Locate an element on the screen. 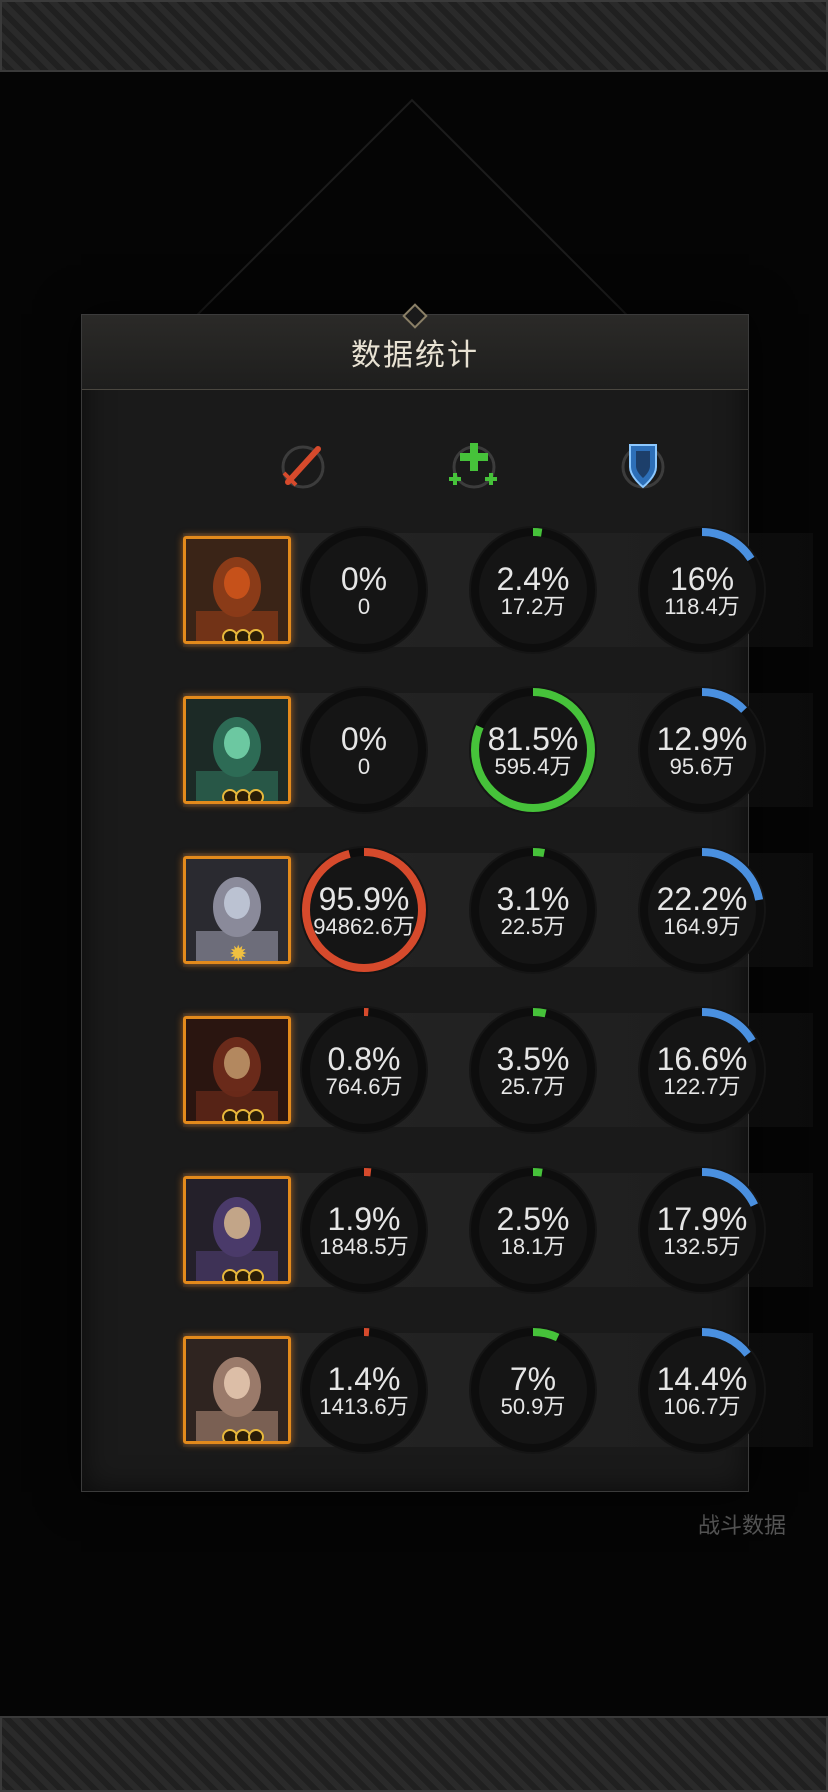  stat-gauge: 3.5% 25.7万 is located at coordinates (533, 1070).